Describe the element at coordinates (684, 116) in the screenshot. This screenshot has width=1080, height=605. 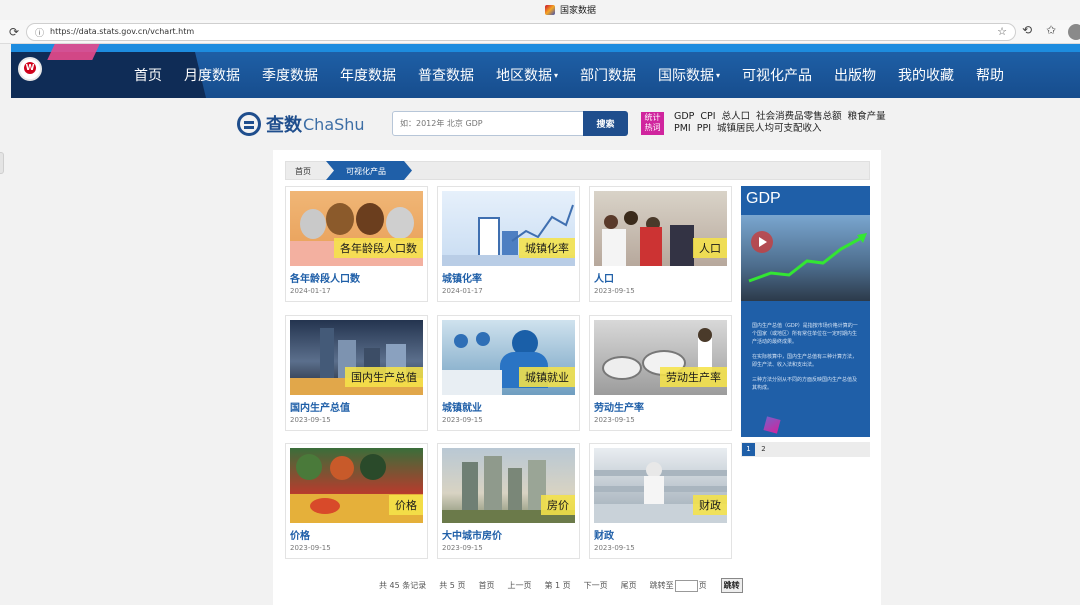
I see `hot-word-link: GDP` at that location.